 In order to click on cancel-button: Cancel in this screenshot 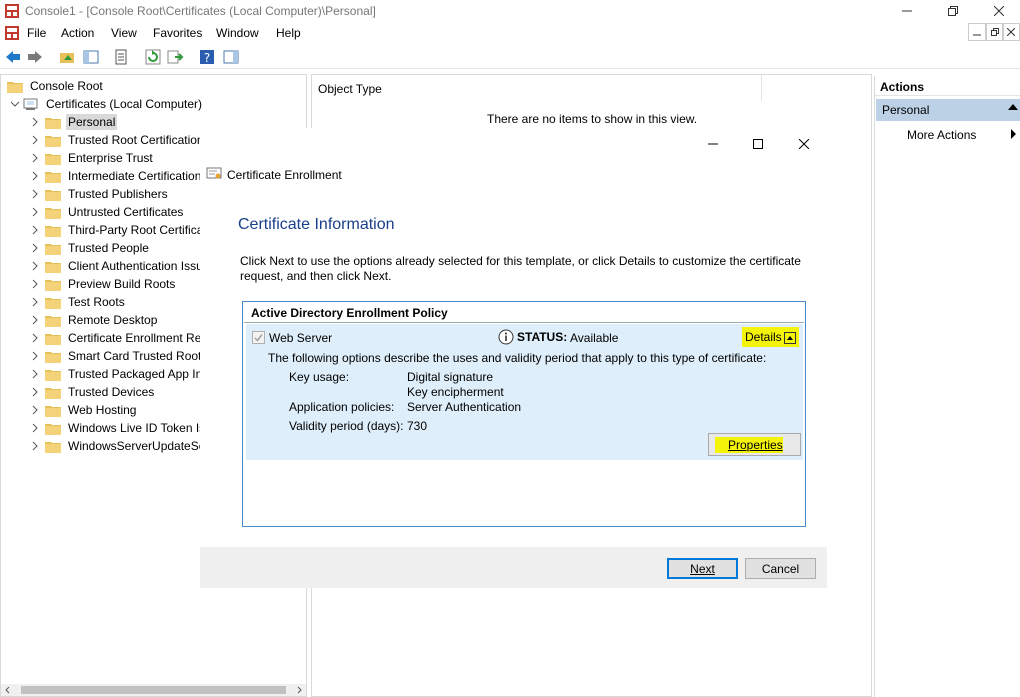, I will do `click(780, 568)`.